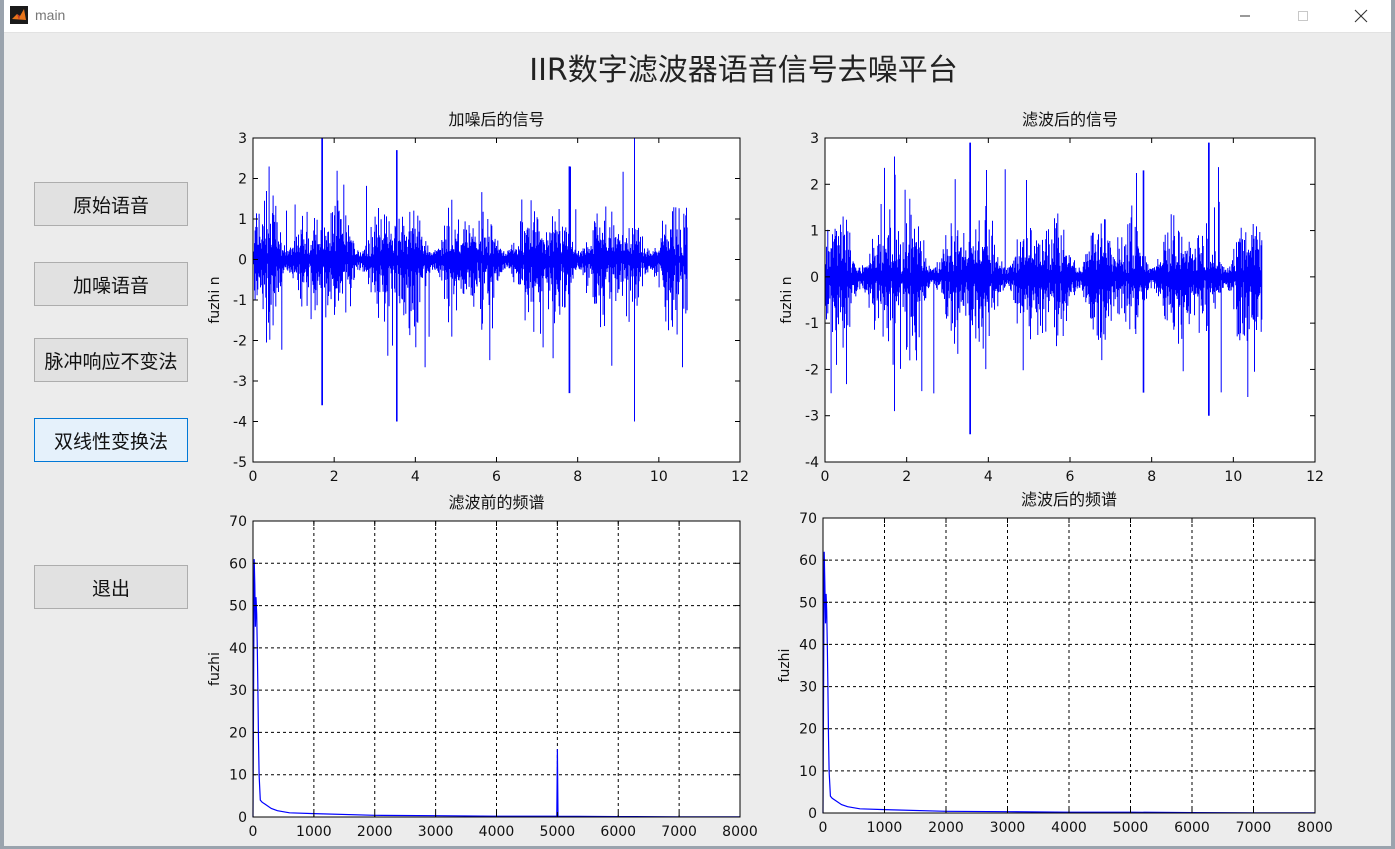 The width and height of the screenshot is (1395, 849). I want to click on noisy-speech-button: 加噪语音, so click(111, 284).